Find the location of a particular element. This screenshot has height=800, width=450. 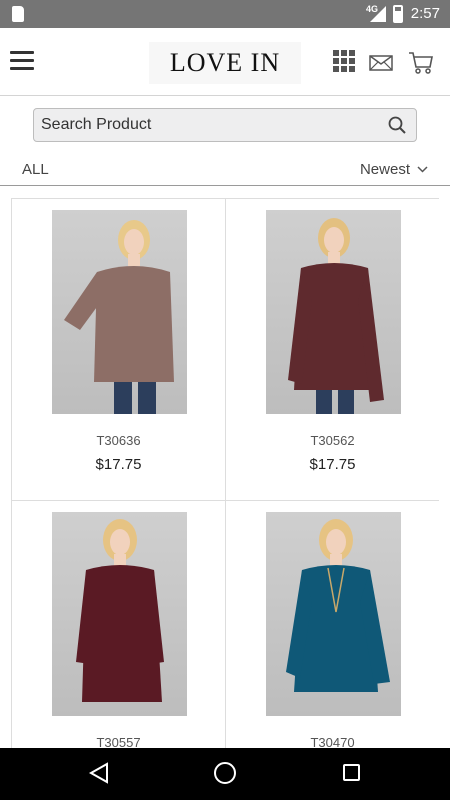

system-navigation-bar is located at coordinates (225, 774).